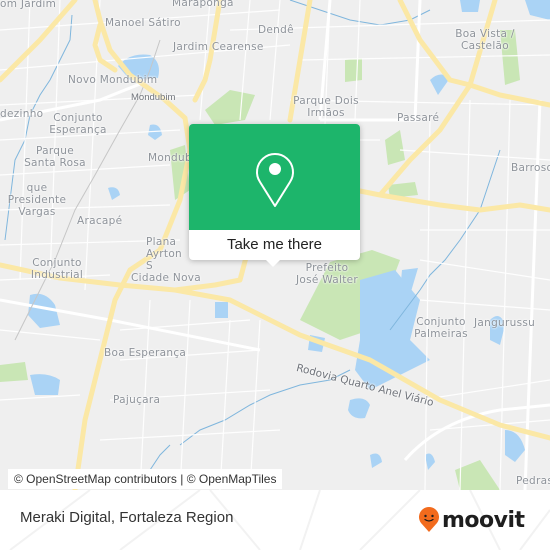 The width and height of the screenshot is (550, 550). Describe the element at coordinates (57, 269) in the screenshot. I see `map-label: Conjunto Industrial` at that location.